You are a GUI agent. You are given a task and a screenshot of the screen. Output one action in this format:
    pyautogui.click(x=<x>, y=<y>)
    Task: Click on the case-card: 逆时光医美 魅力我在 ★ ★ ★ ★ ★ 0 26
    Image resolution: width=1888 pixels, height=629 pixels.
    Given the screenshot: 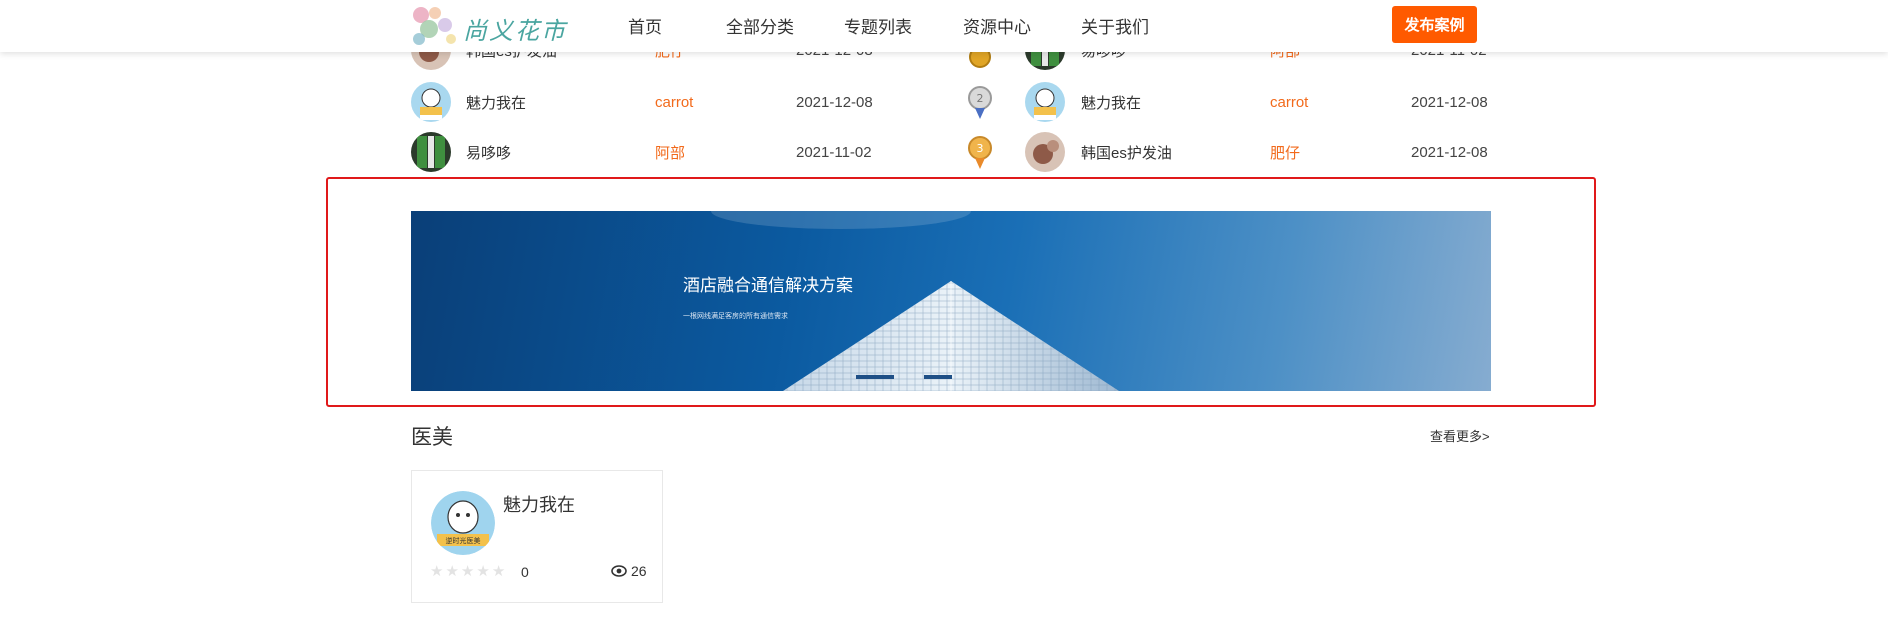 What is the action you would take?
    pyautogui.click(x=537, y=536)
    